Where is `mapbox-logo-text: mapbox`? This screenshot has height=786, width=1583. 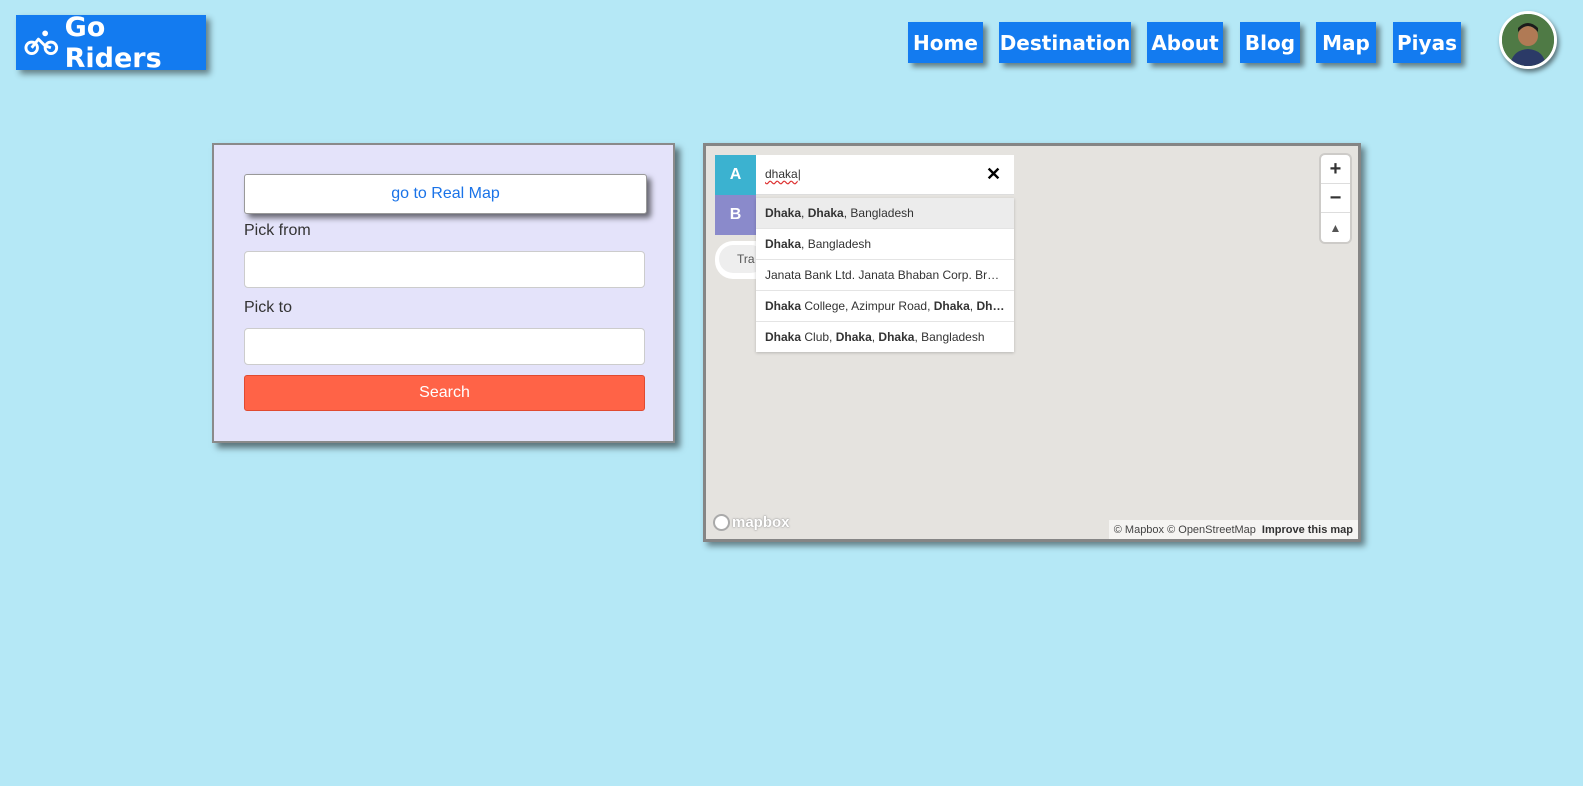 mapbox-logo-text: mapbox is located at coordinates (761, 522).